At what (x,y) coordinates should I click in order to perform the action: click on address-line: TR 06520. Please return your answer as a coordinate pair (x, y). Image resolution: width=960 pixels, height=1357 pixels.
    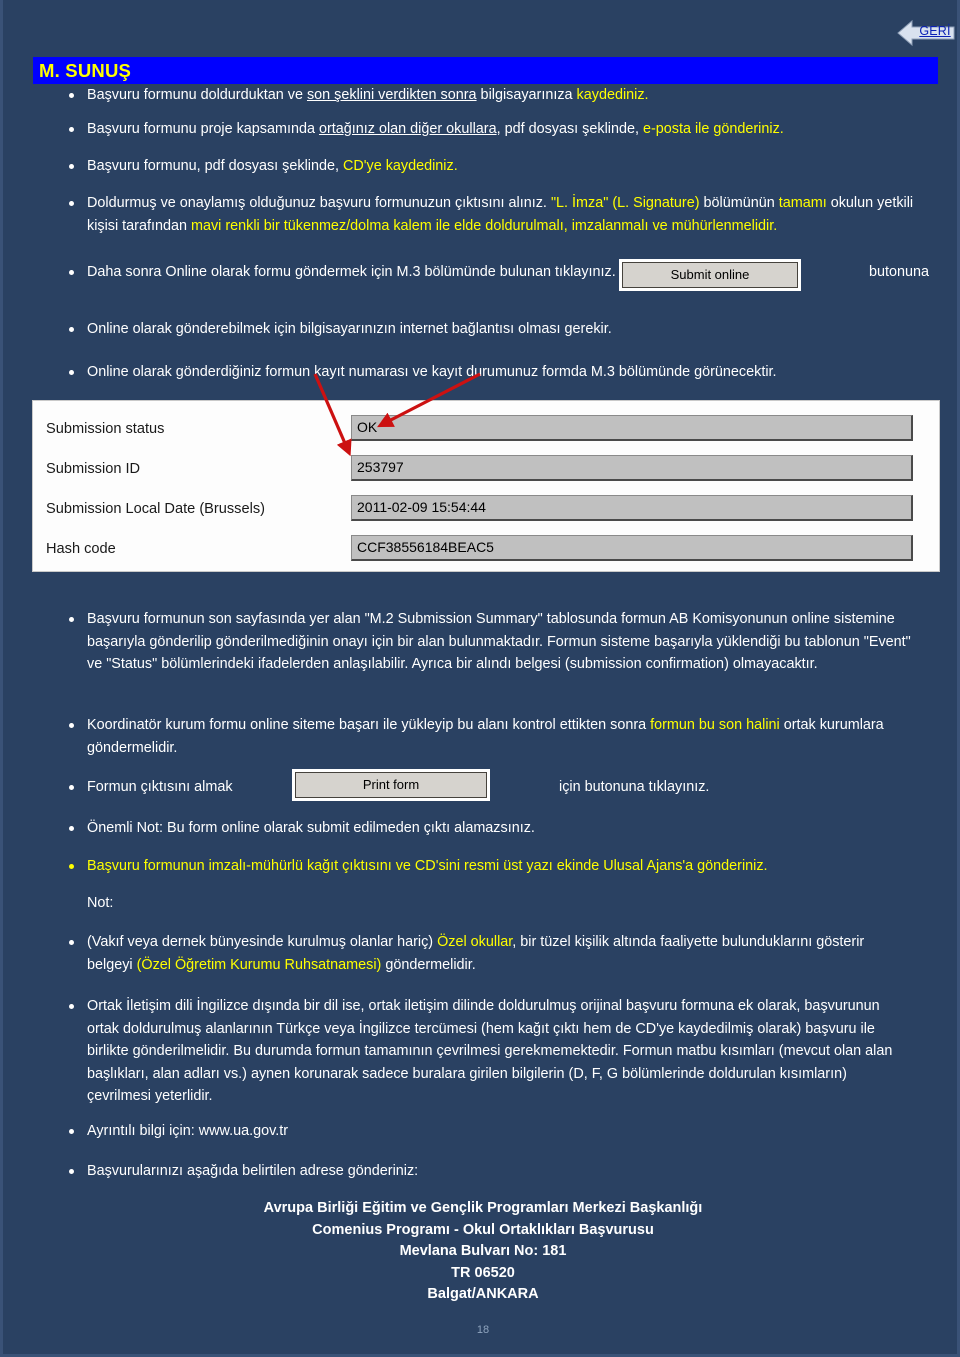
    Looking at the image, I should click on (483, 1272).